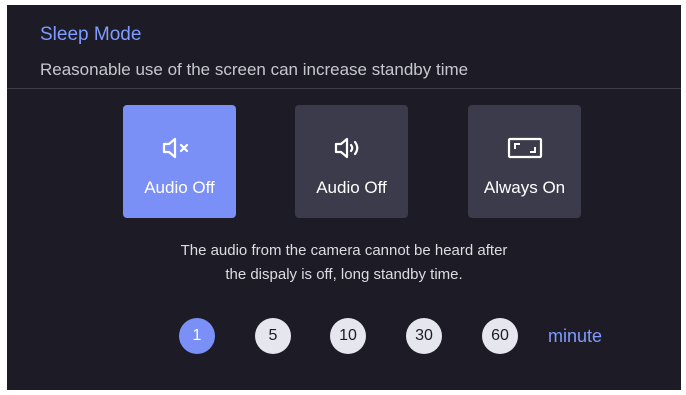  What do you see at coordinates (524, 148) in the screenshot?
I see `screen-frame-icon` at bounding box center [524, 148].